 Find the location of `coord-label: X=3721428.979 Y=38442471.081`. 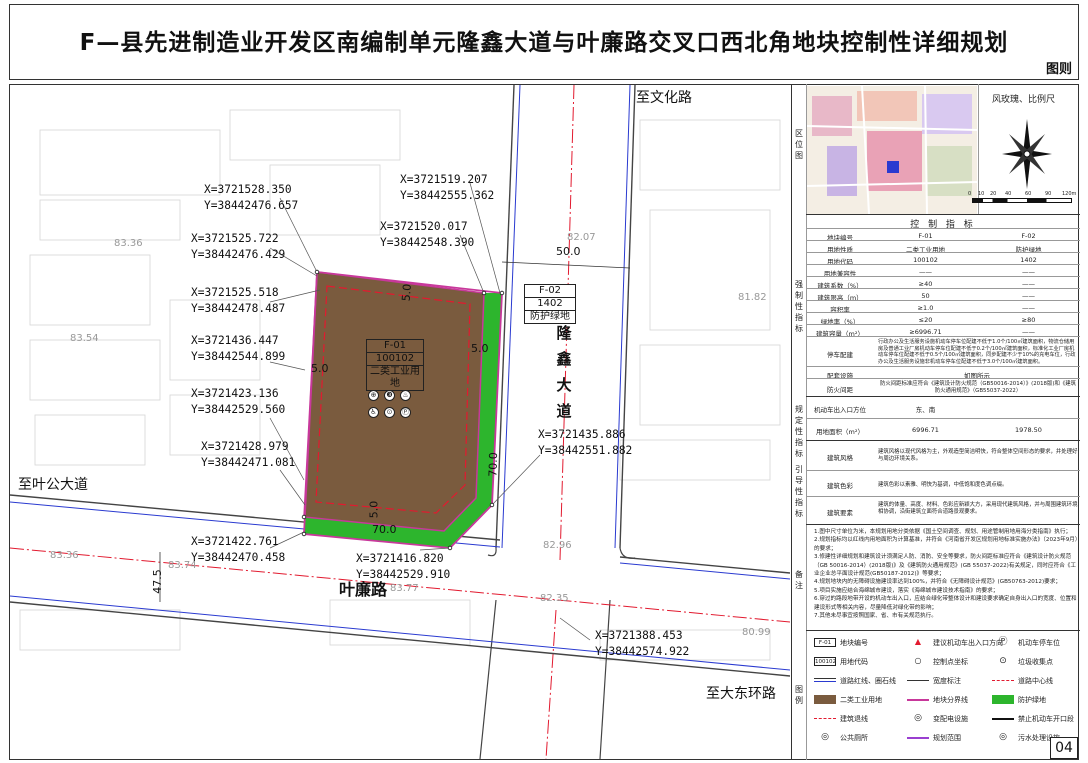

coord-label: X=3721428.979 Y=38442471.081 is located at coordinates (248, 454).